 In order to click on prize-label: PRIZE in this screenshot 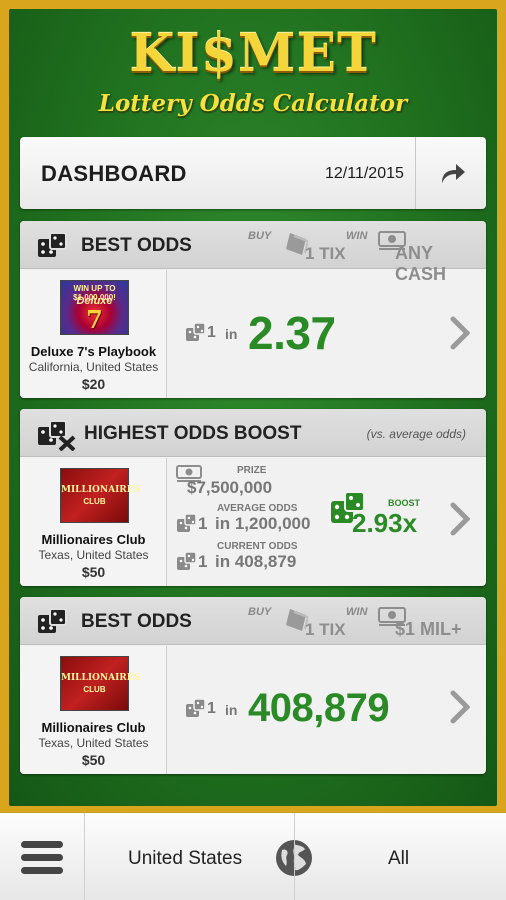, I will do `click(252, 470)`.